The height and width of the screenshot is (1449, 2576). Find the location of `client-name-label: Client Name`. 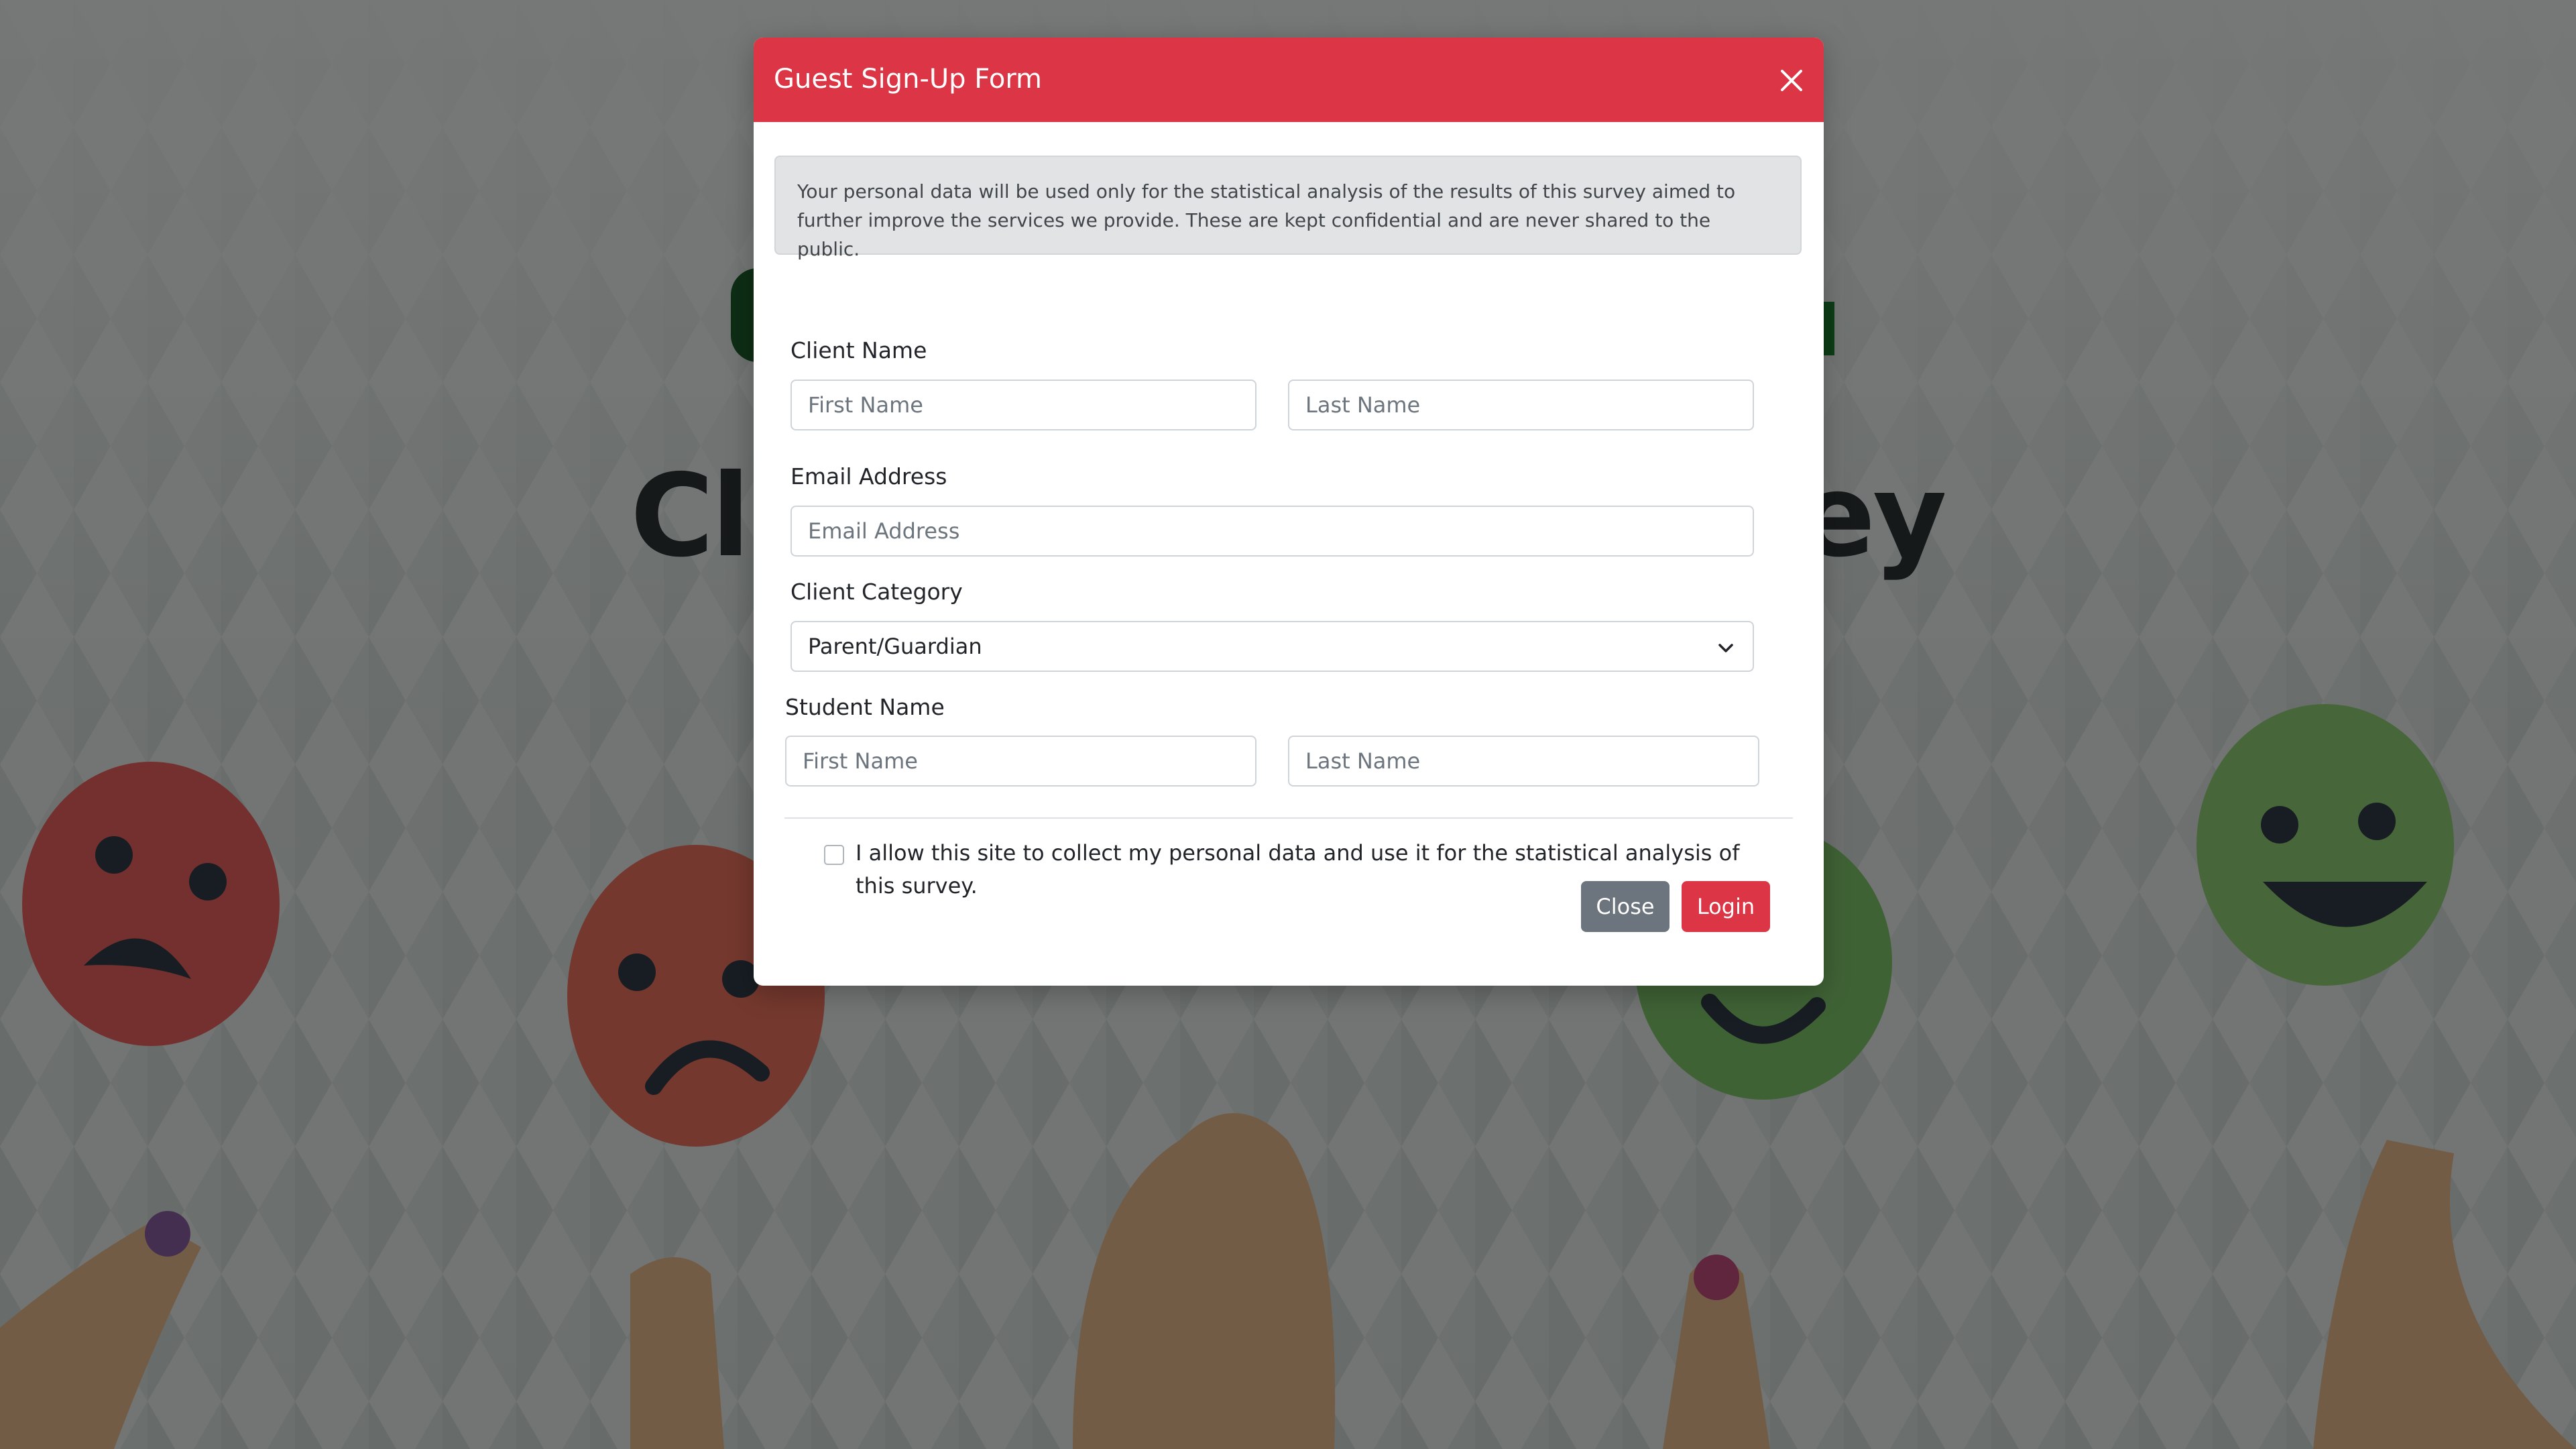

client-name-label: Client Name is located at coordinates (859, 350).